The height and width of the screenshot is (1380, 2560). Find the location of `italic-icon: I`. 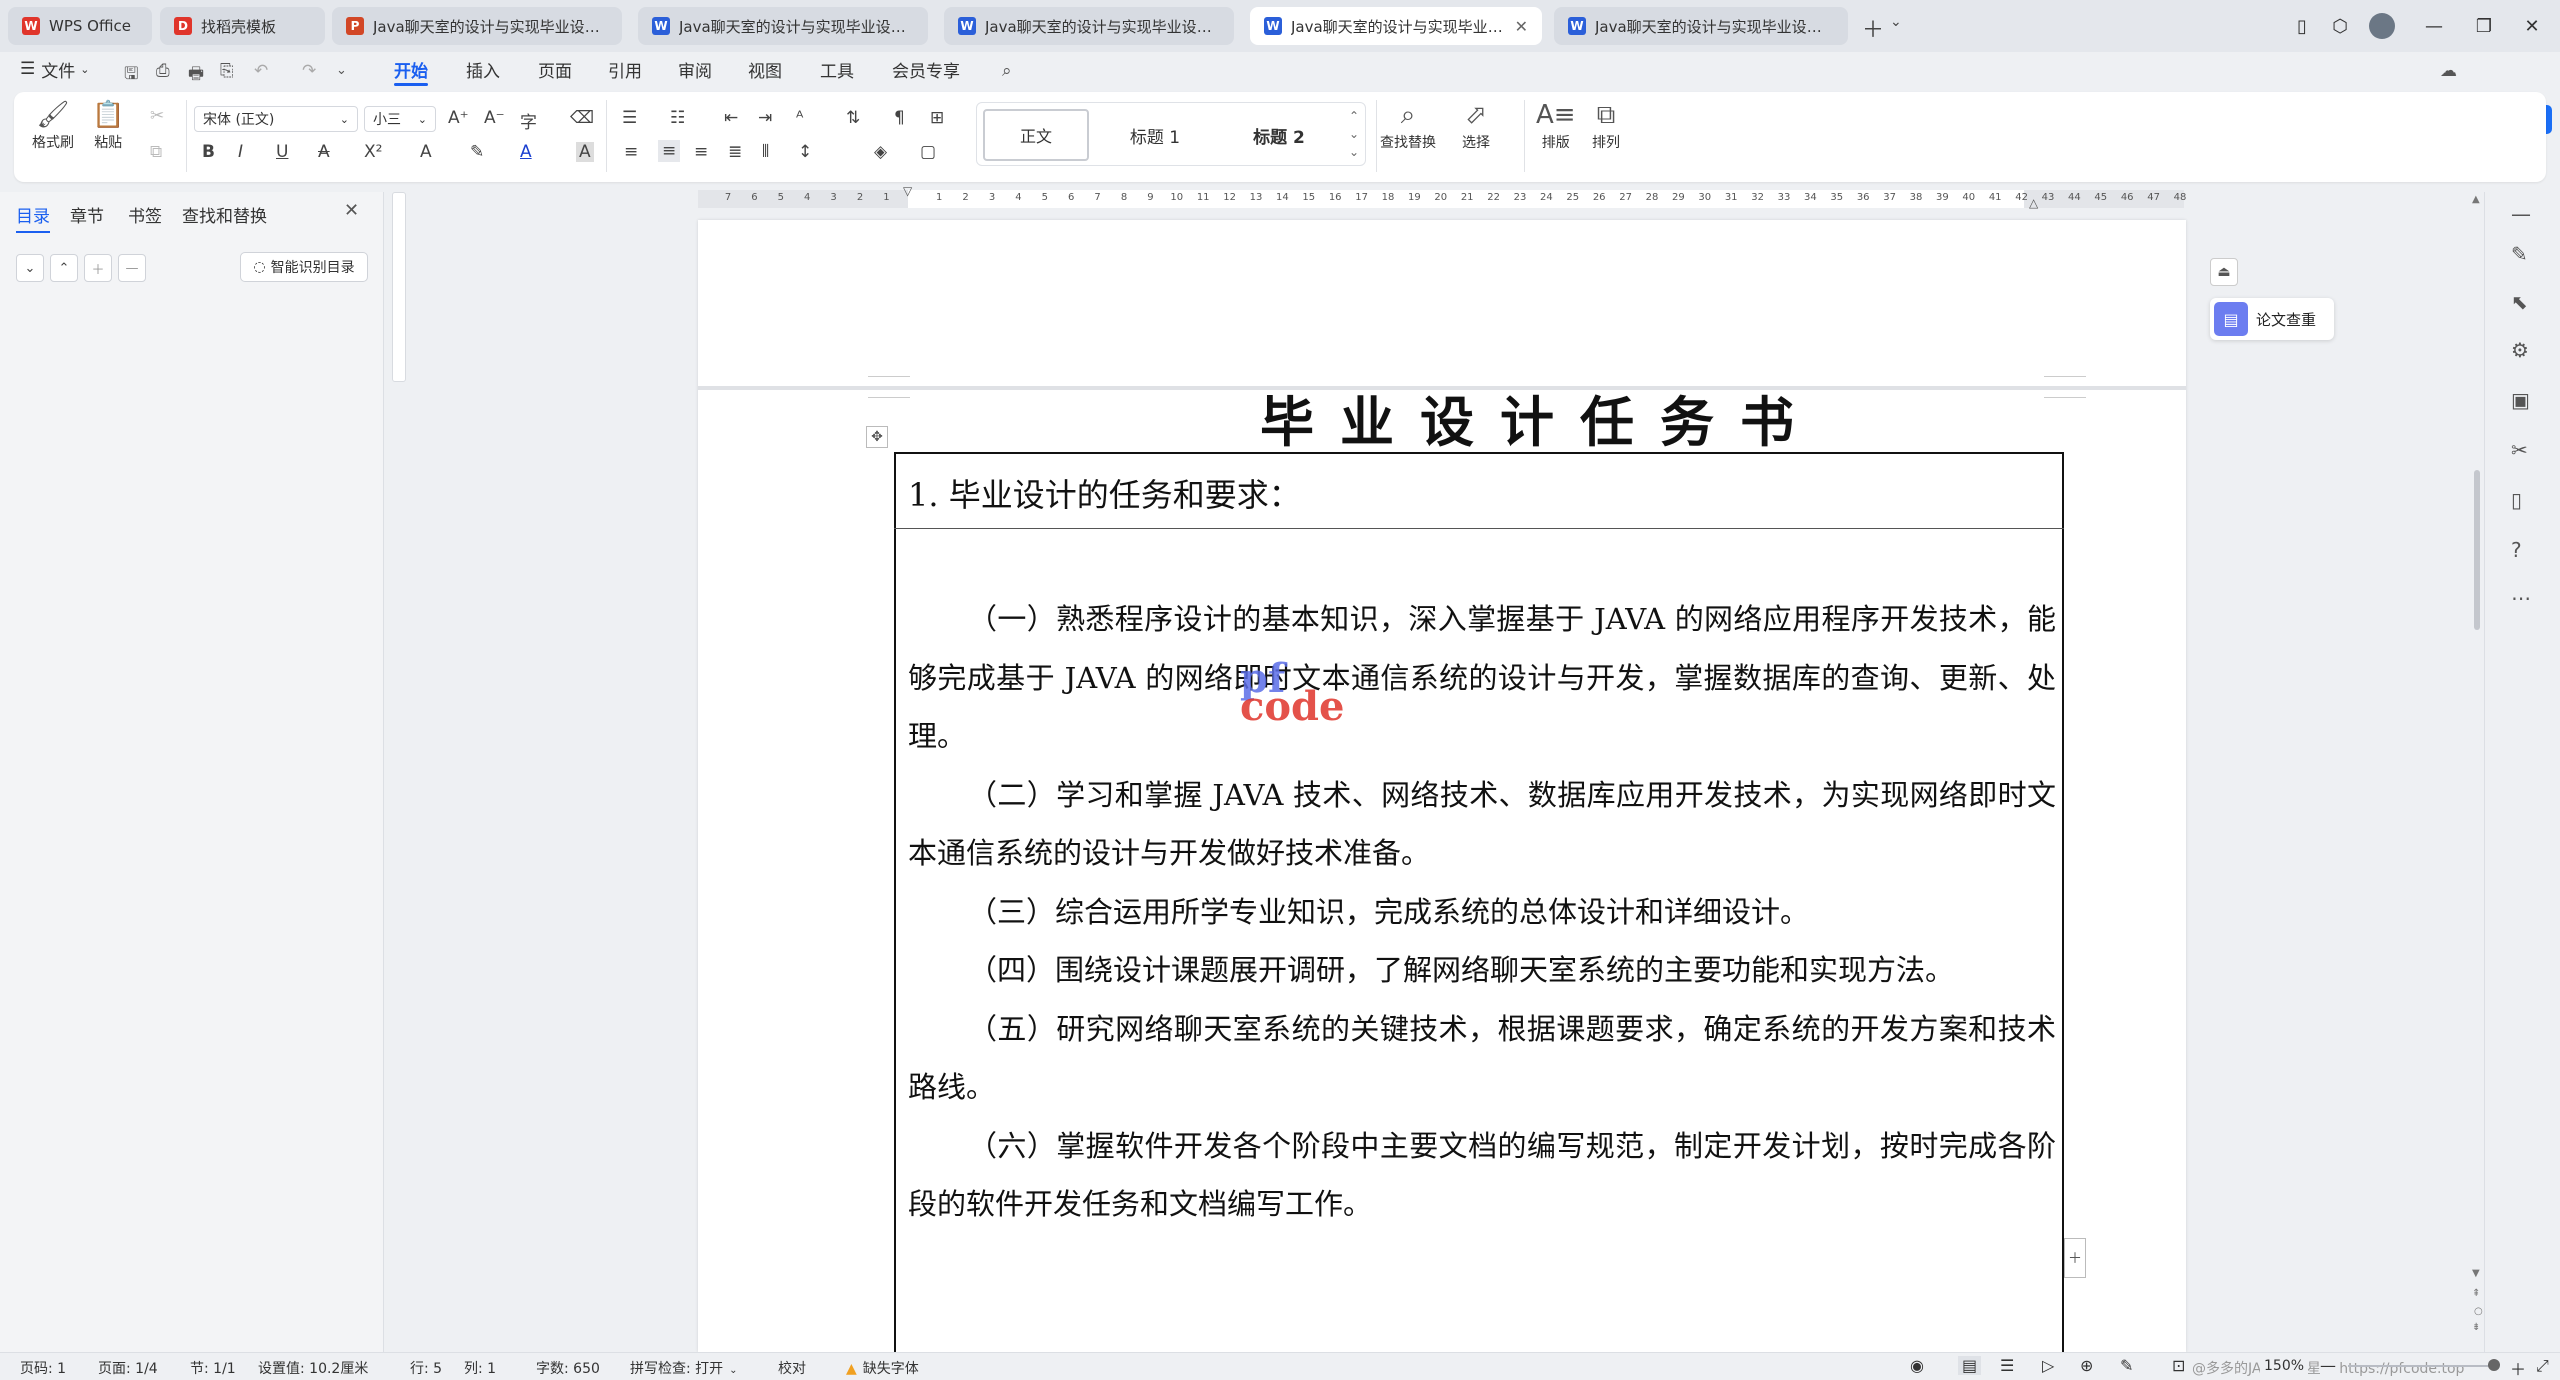

italic-icon: I is located at coordinates (240, 152).